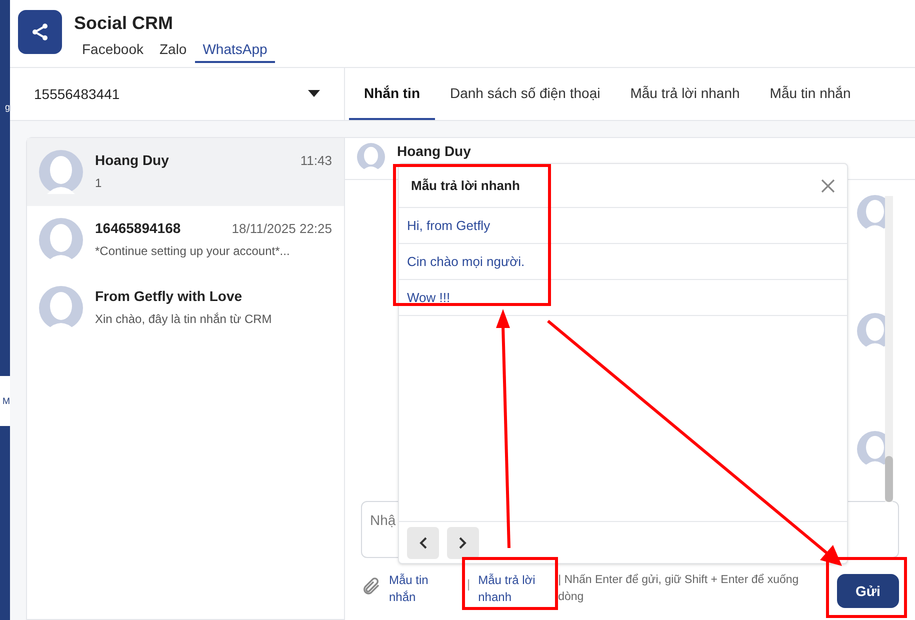 The height and width of the screenshot is (620, 915). I want to click on contact-name: Hoang Duy, so click(132, 160).